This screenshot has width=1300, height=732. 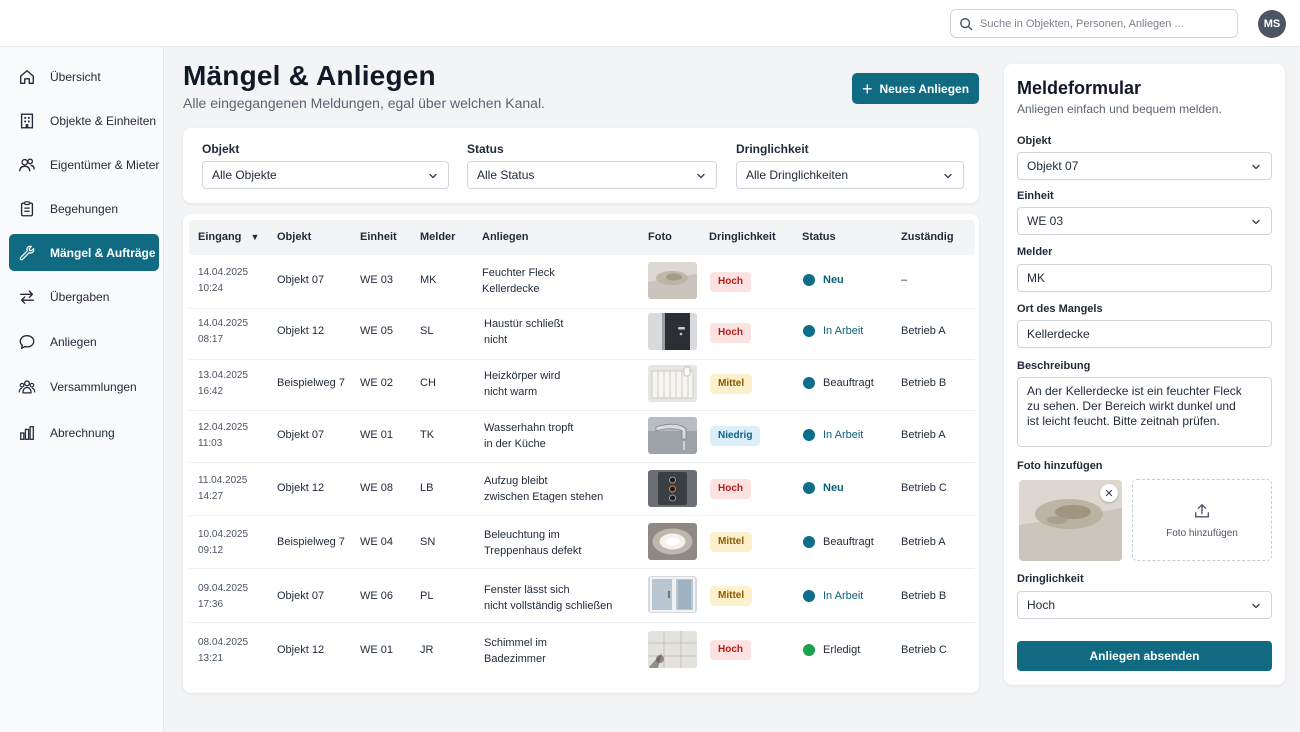 I want to click on column-header-eingang: Eingang ▼, so click(x=228, y=237).